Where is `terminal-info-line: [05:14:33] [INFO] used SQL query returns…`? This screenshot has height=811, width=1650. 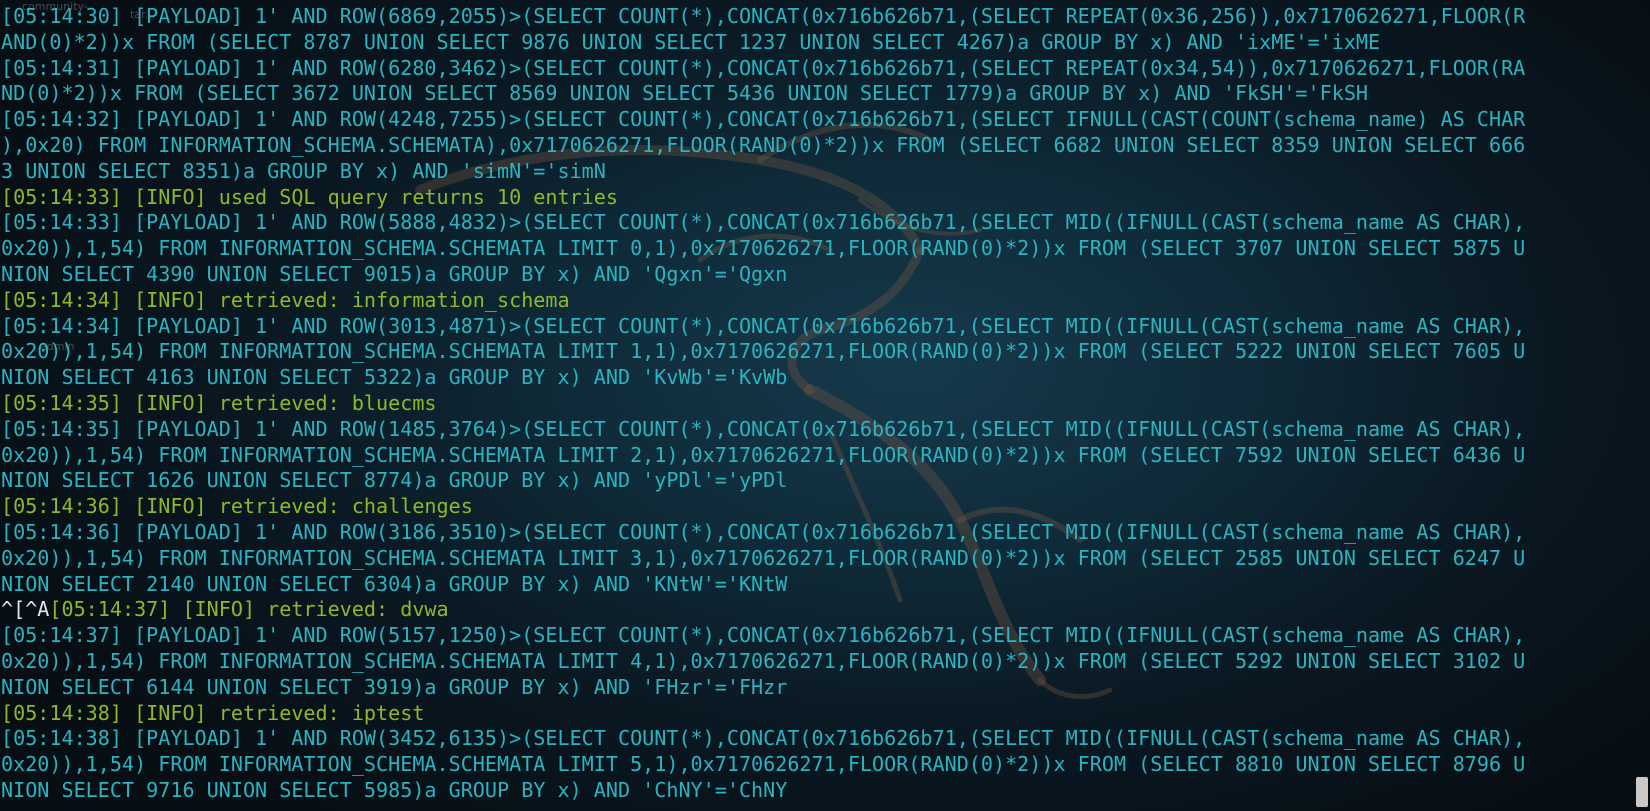
terminal-info-line: [05:14:33] [INFO] used SQL query returns… is located at coordinates (816, 198).